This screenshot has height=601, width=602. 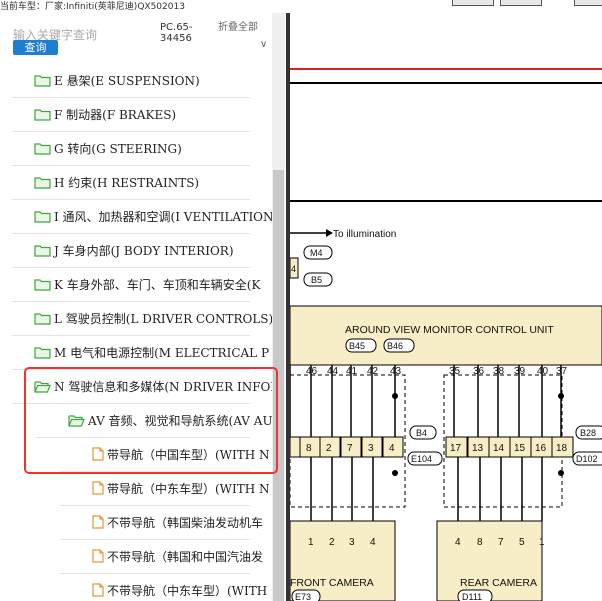 I want to click on tree-item: K 车身外部、车门、车顶和车辆安全(K, so click(x=147, y=284).